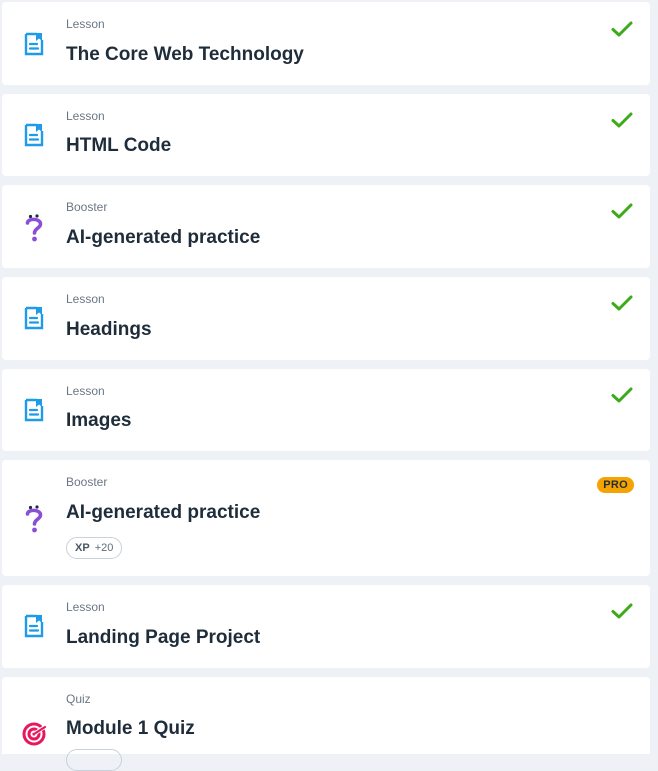 The height and width of the screenshot is (771, 658). I want to click on target-icon, so click(35, 735).